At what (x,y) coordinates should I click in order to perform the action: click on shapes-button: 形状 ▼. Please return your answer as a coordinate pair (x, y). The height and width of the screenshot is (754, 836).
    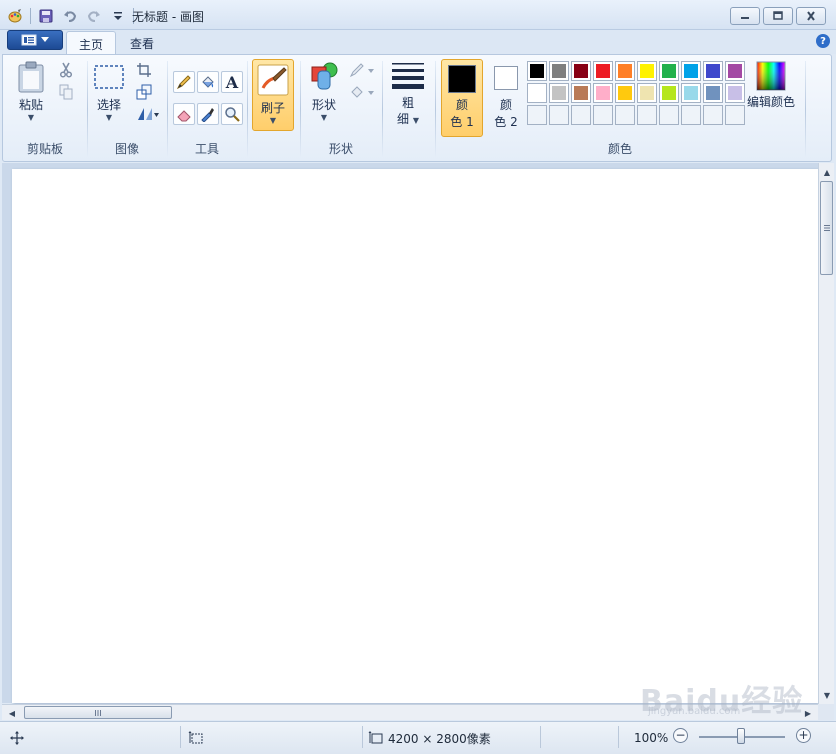
    Looking at the image, I should click on (324, 91).